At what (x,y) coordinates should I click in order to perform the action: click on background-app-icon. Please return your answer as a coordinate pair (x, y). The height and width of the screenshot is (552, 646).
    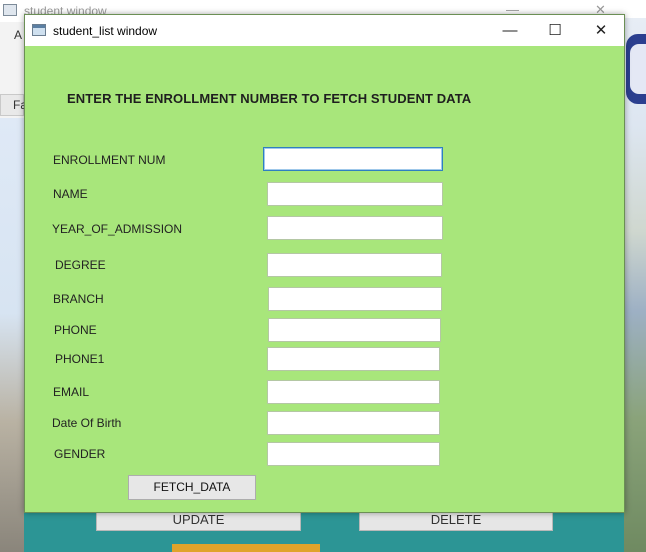
    Looking at the image, I should click on (10, 10).